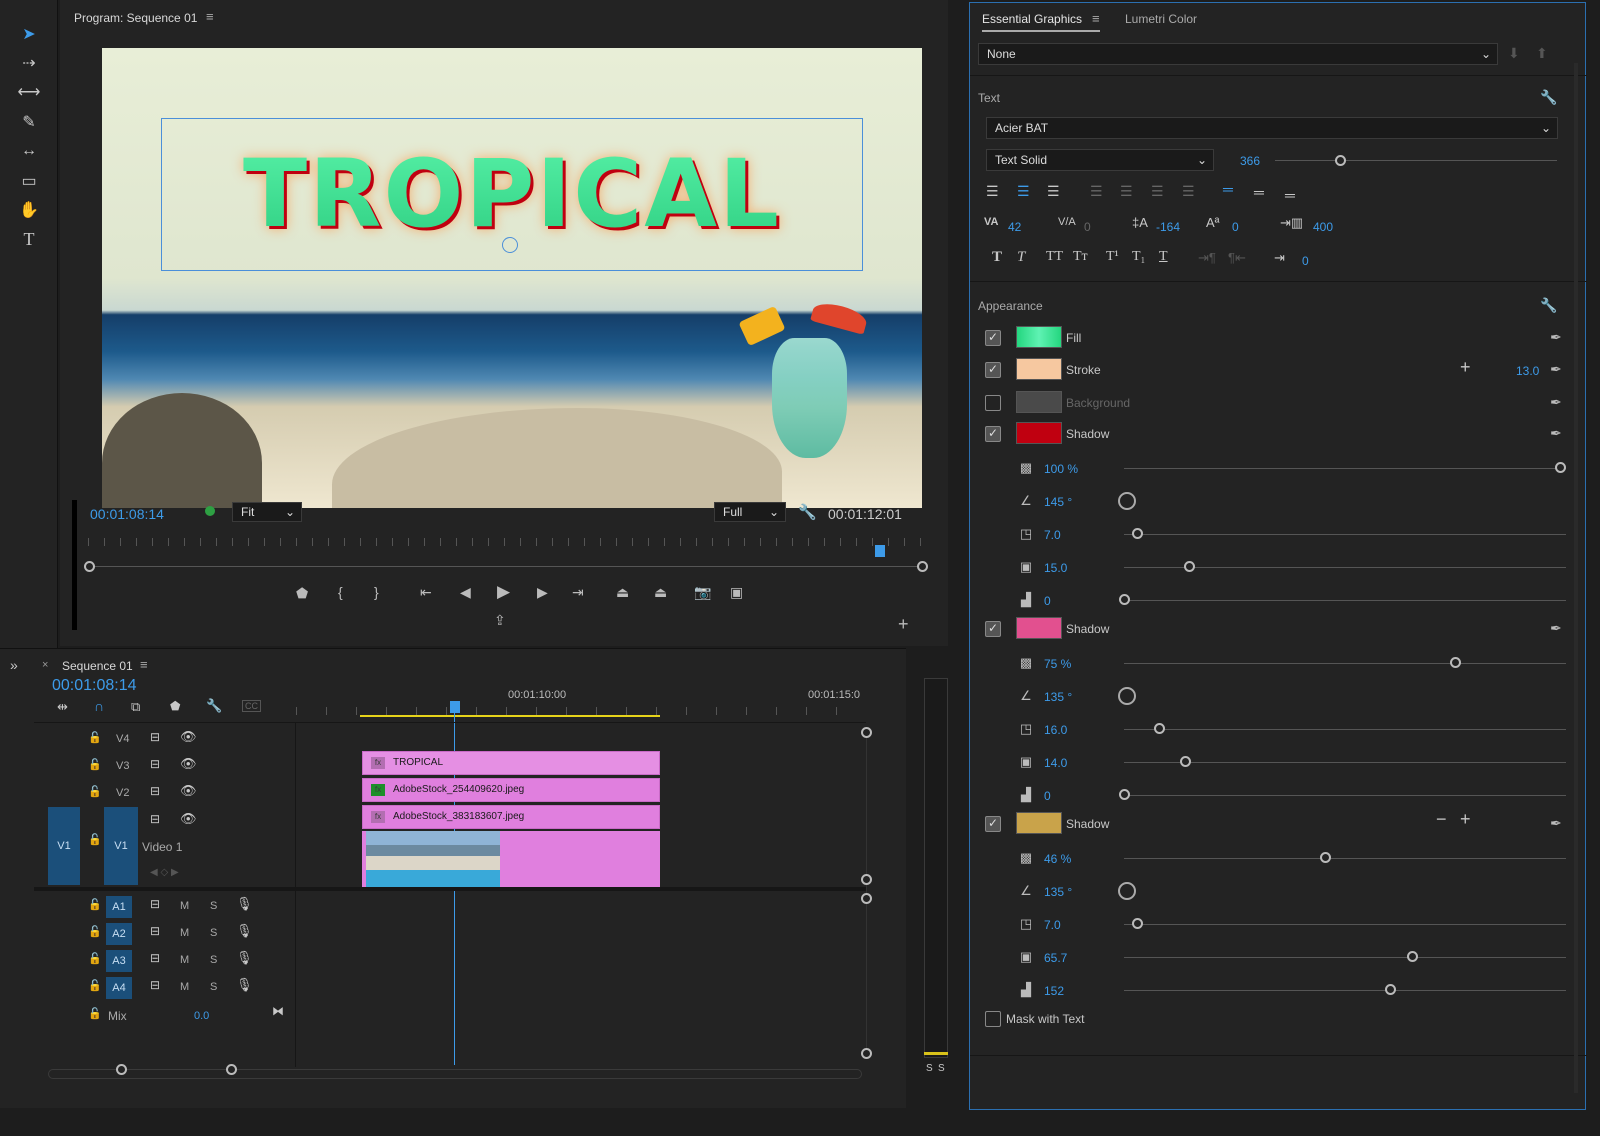 The image size is (1600, 1136). Describe the element at coordinates (213, 960) in the screenshot. I see `solo-button: S` at that location.